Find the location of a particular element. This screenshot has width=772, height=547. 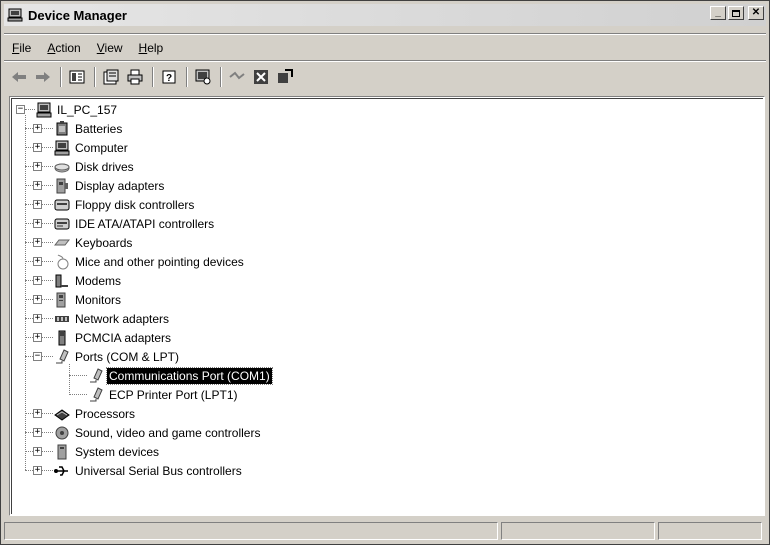

root-collapse-expander: − is located at coordinates (20, 109).